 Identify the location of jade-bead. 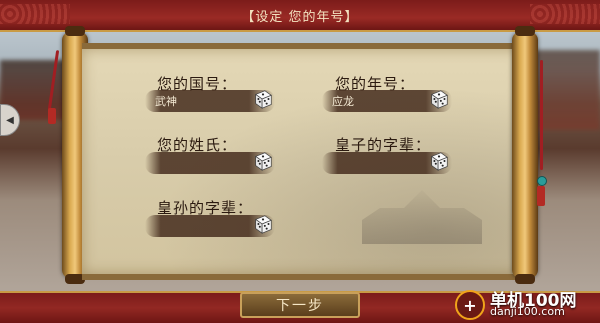
(542, 181).